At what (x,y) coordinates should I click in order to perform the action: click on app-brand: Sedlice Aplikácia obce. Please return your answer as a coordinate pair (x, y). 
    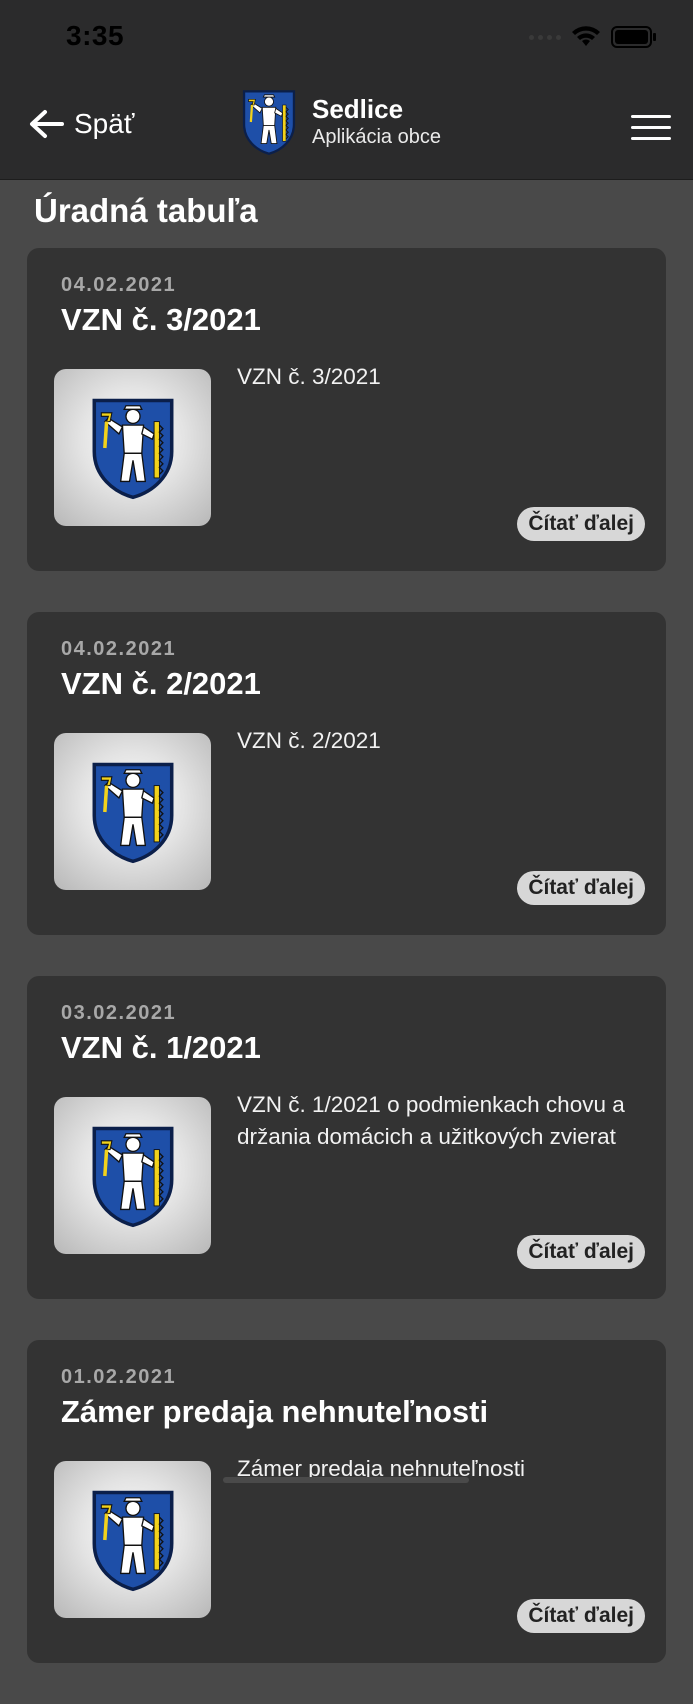
    Looking at the image, I should click on (340, 122).